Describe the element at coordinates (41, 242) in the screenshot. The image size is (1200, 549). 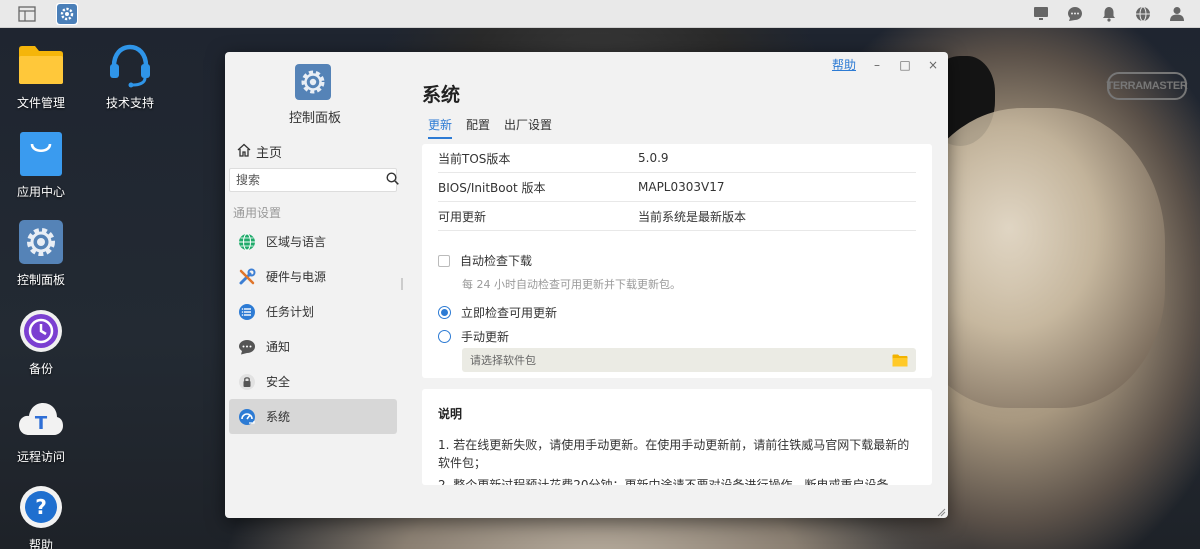
I see `gear-icon` at that location.